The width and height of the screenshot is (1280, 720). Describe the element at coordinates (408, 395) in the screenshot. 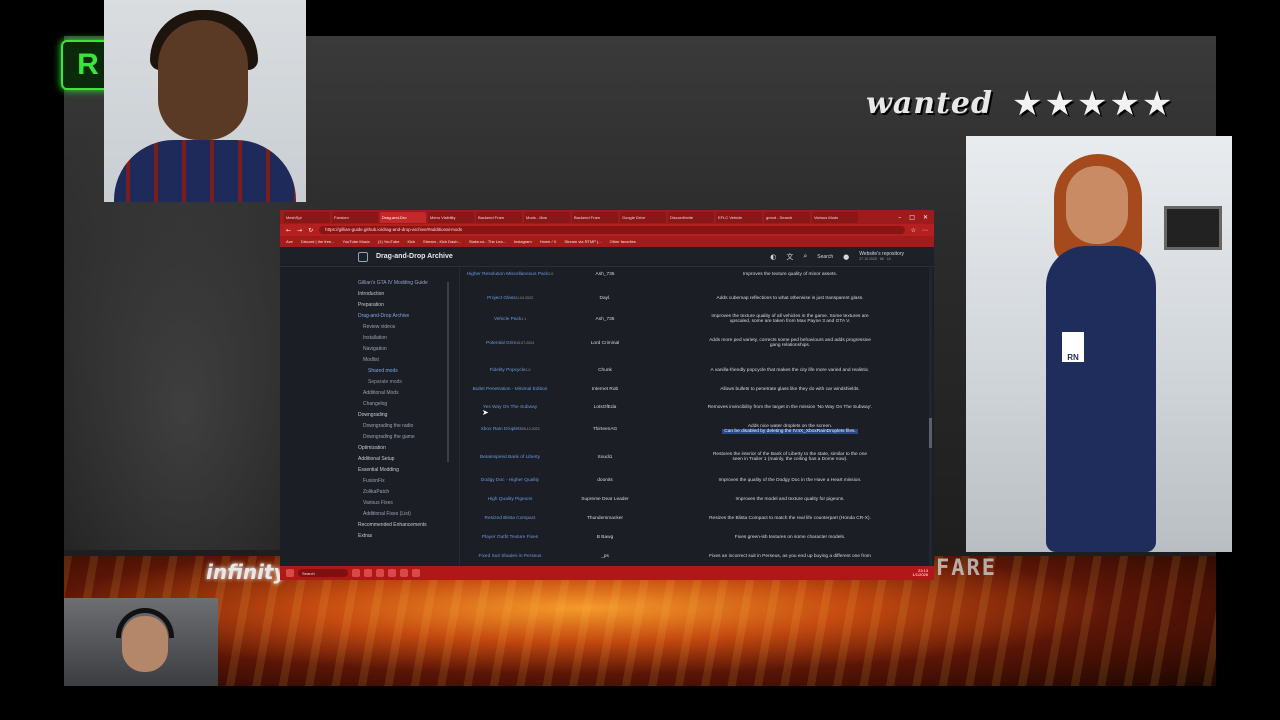

I see `sidebar-item: Additional Mods` at that location.